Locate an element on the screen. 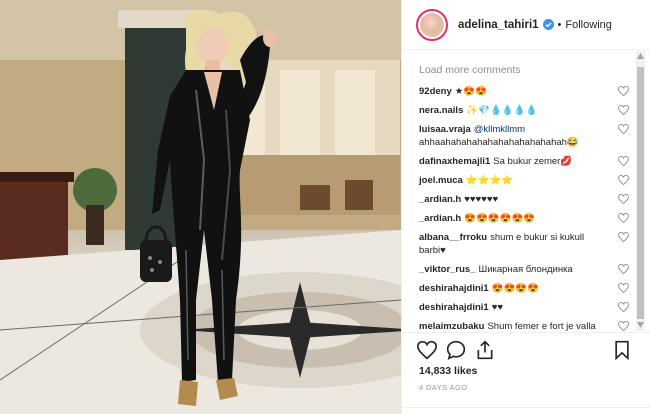 Image resolution: width=650 pixels, height=414 pixels. comment-item: nera.nails ✨💎💧💧💧💧 is located at coordinates (527, 110).